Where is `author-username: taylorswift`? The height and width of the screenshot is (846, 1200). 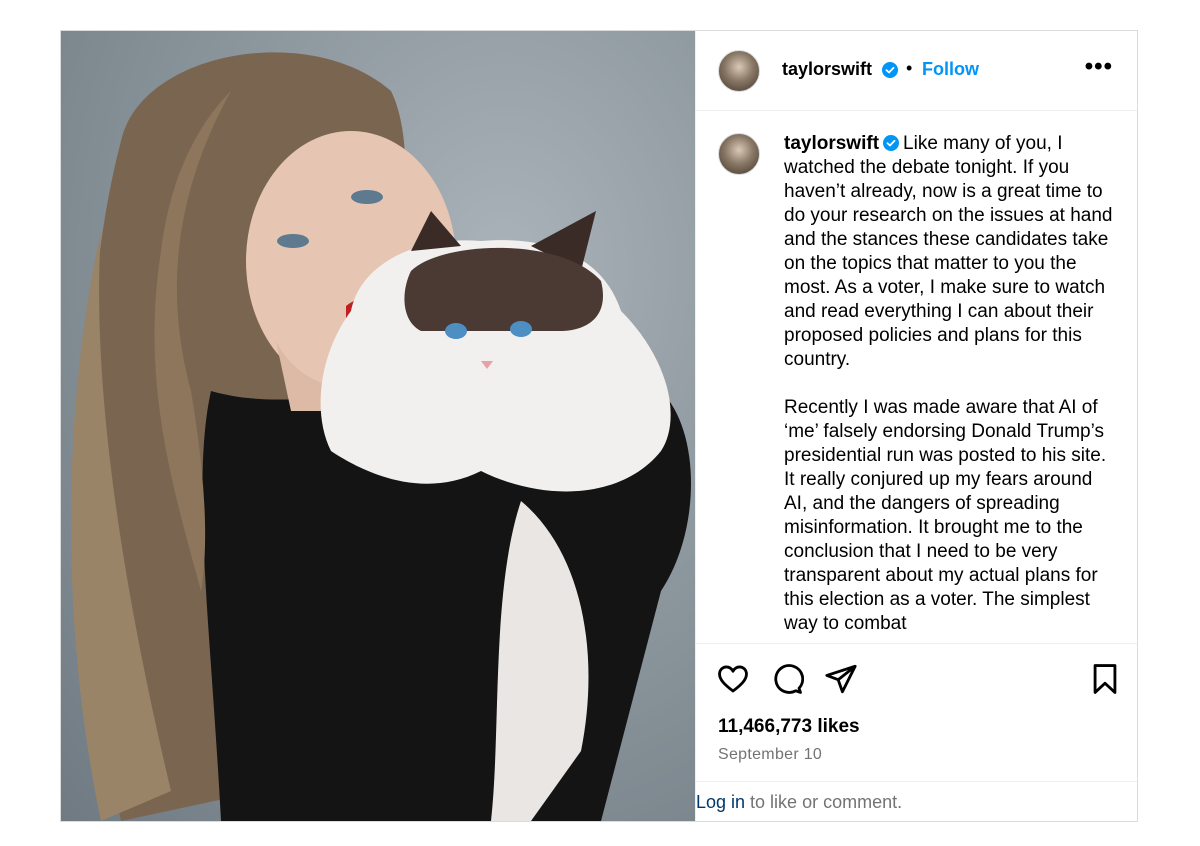
author-username: taylorswift is located at coordinates (827, 69).